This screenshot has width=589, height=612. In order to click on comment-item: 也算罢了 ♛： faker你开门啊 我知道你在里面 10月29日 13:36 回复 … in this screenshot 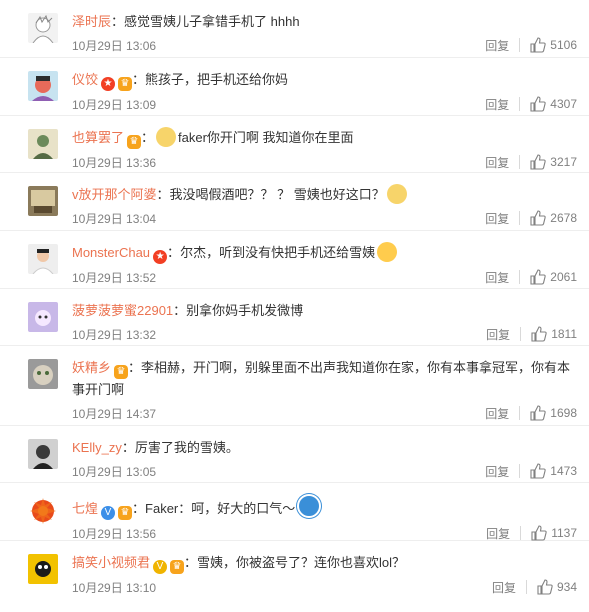, I will do `click(294, 144)`.